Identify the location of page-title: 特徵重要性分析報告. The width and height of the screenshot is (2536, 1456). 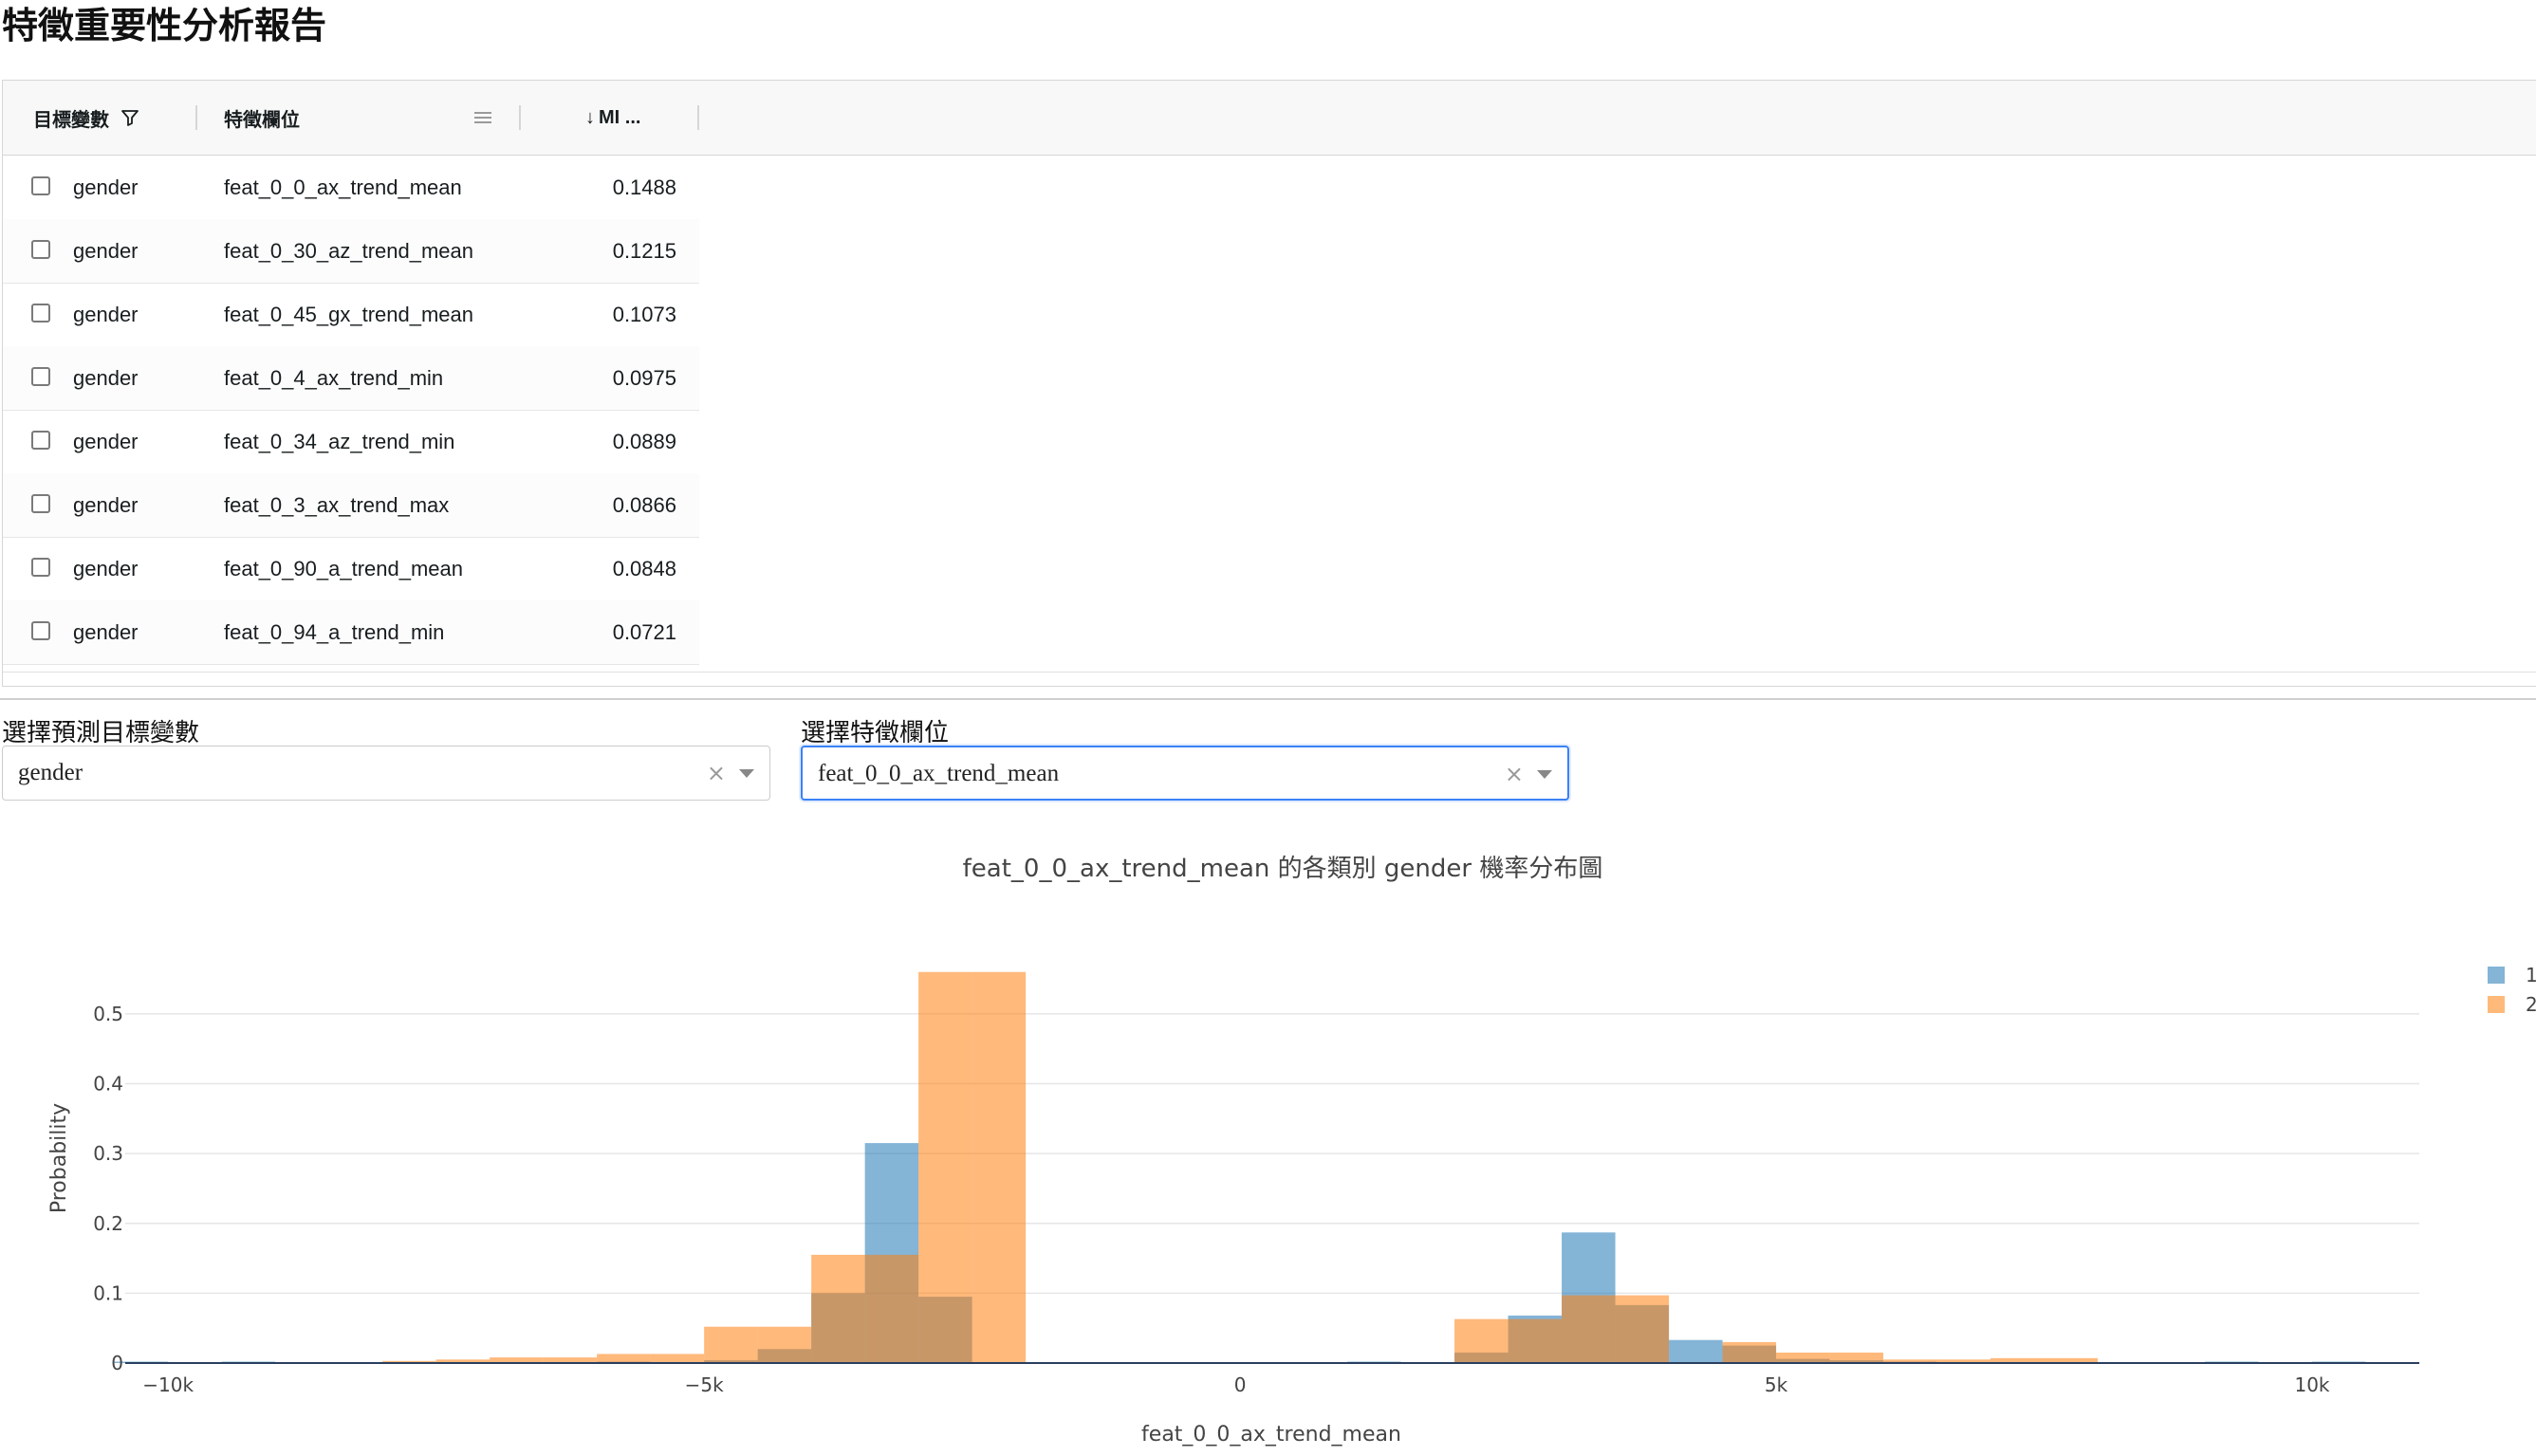
(164, 25).